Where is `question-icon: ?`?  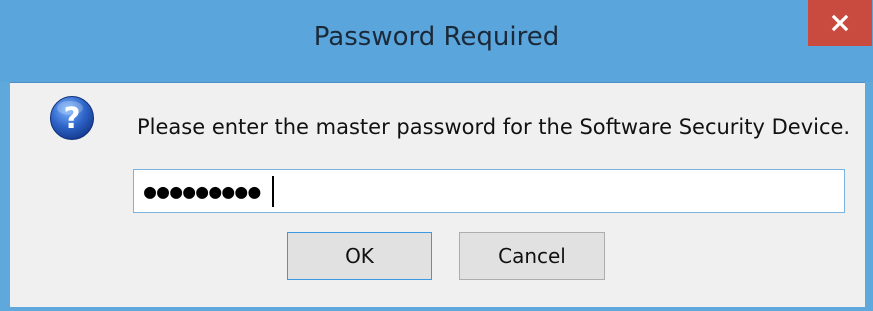
question-icon: ? is located at coordinates (72, 118).